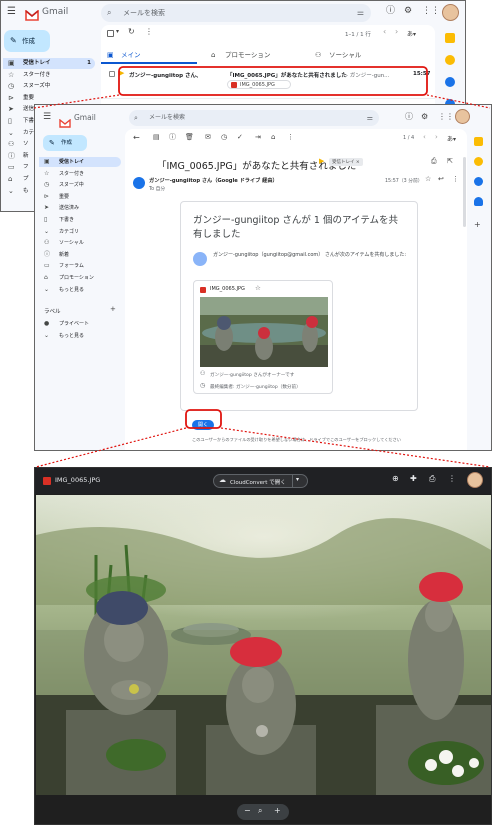 This screenshot has width=493, height=826. What do you see at coordinates (80, 290) in the screenshot?
I see `sidebar-item: ⌄ もっと見る` at bounding box center [80, 290].